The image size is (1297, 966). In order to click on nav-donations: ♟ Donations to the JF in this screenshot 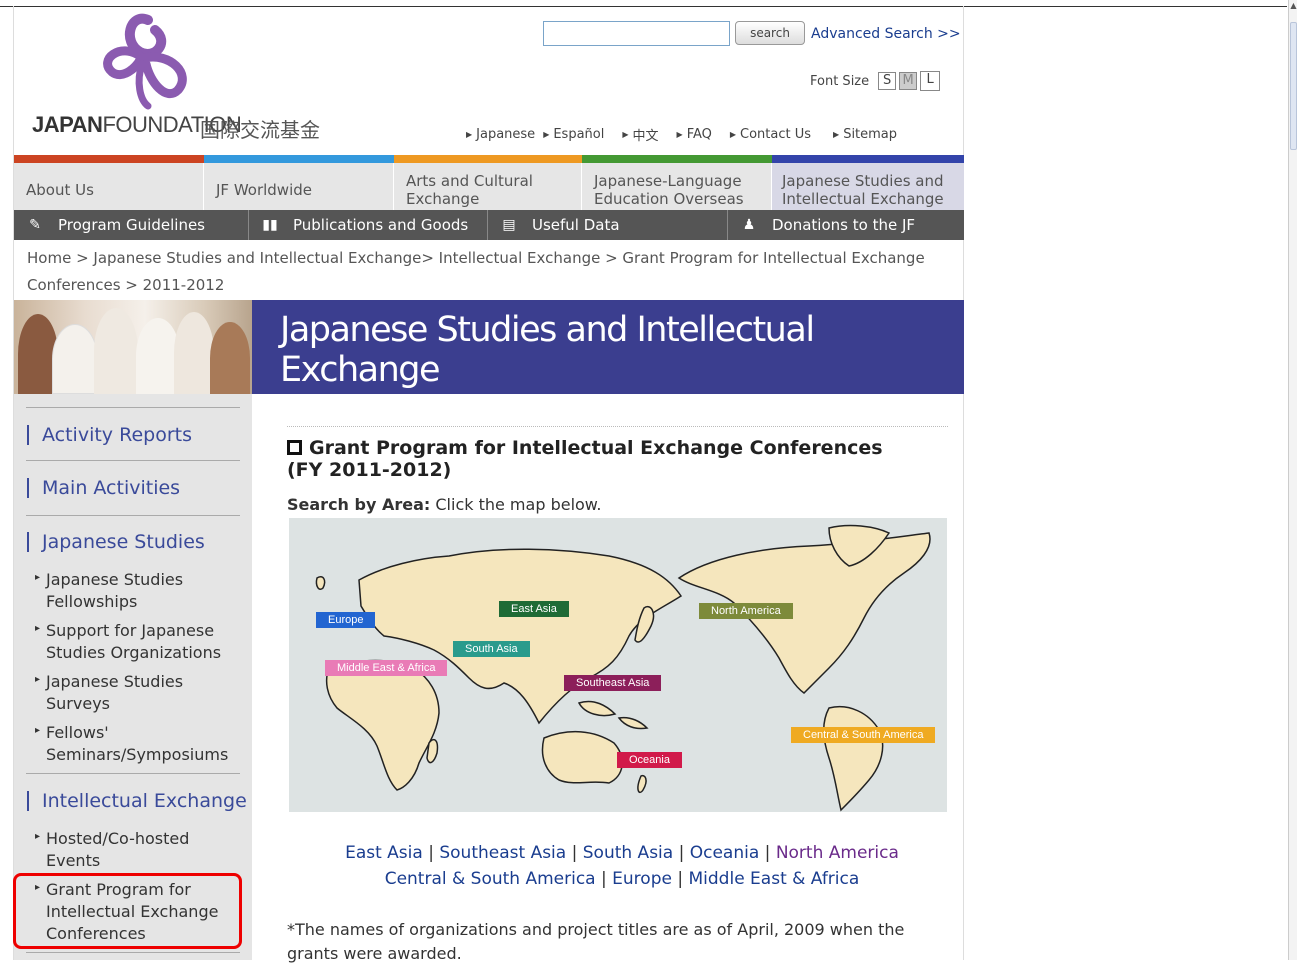, I will do `click(846, 225)`.